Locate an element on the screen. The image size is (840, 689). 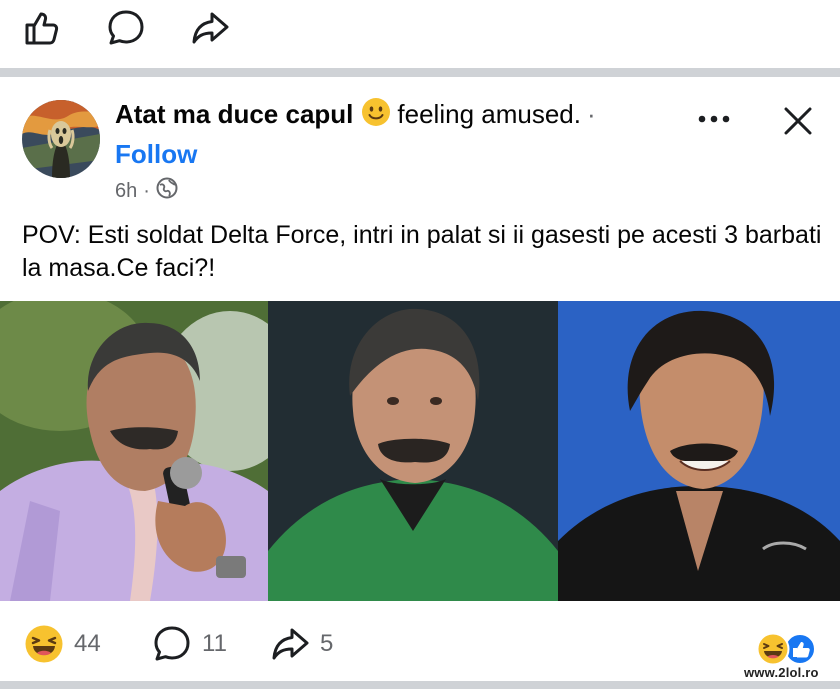
comment-button is located at coordinates (126, 28).